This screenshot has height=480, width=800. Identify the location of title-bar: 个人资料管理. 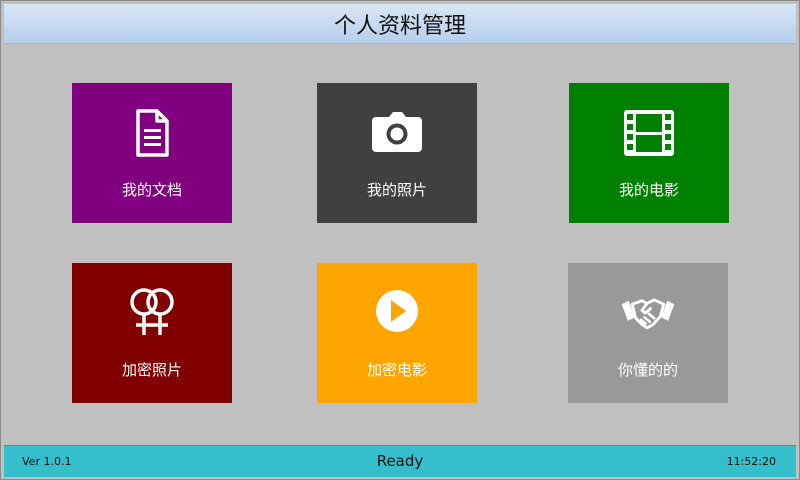
(400, 24).